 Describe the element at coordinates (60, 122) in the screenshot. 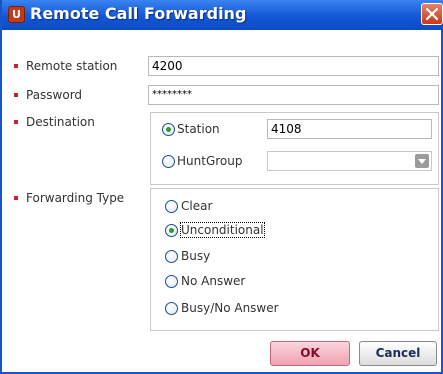

I see `destination-label: Destination` at that location.